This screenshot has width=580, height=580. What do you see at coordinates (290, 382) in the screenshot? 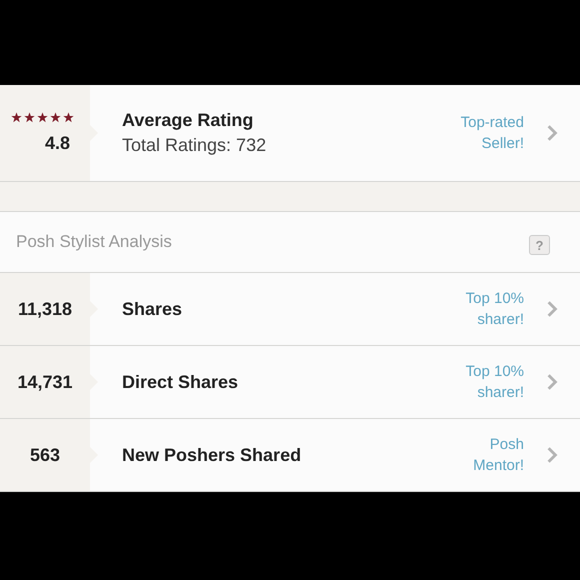
I see `stat-row: 14,731 Direct Shares Top 10% sharer!` at bounding box center [290, 382].